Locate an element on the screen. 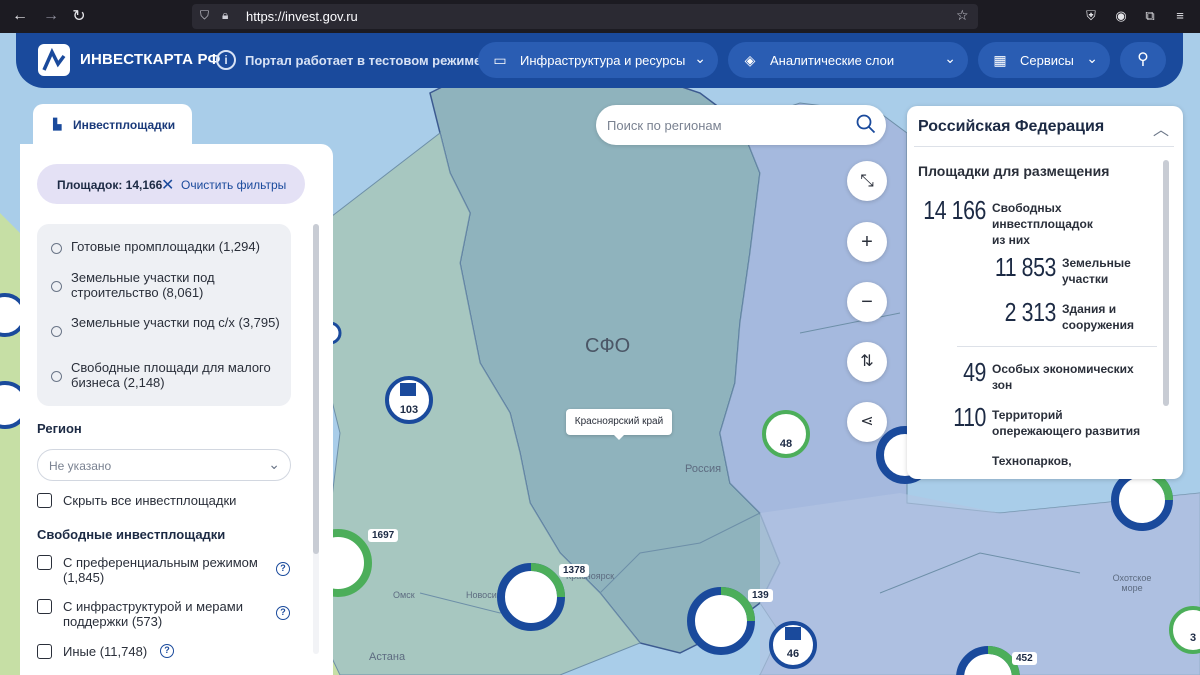  grid-icon: ▦ is located at coordinates (1000, 60).